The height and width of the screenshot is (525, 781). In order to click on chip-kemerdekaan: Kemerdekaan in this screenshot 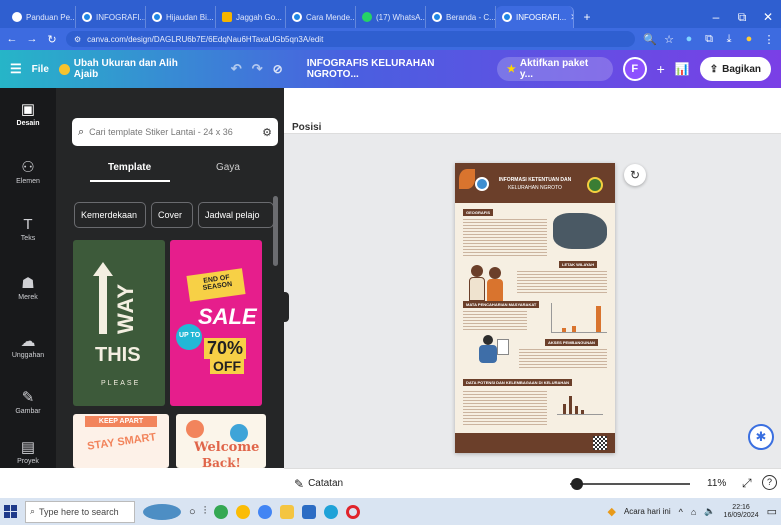, I will do `click(110, 215)`.